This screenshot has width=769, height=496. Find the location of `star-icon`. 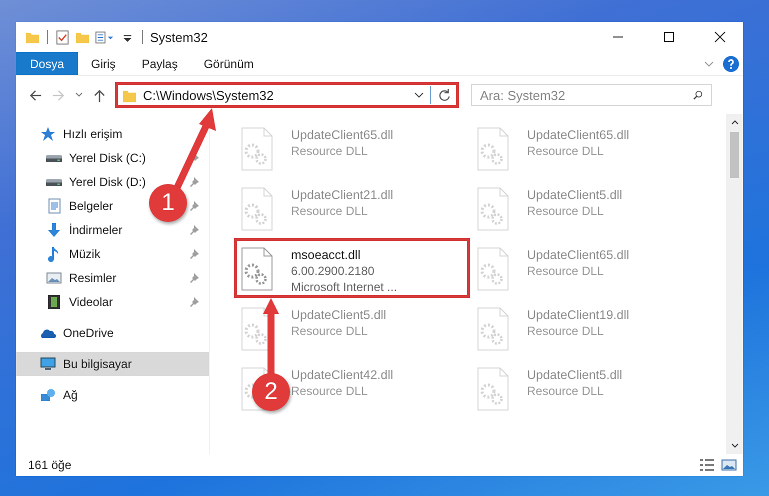

star-icon is located at coordinates (48, 134).